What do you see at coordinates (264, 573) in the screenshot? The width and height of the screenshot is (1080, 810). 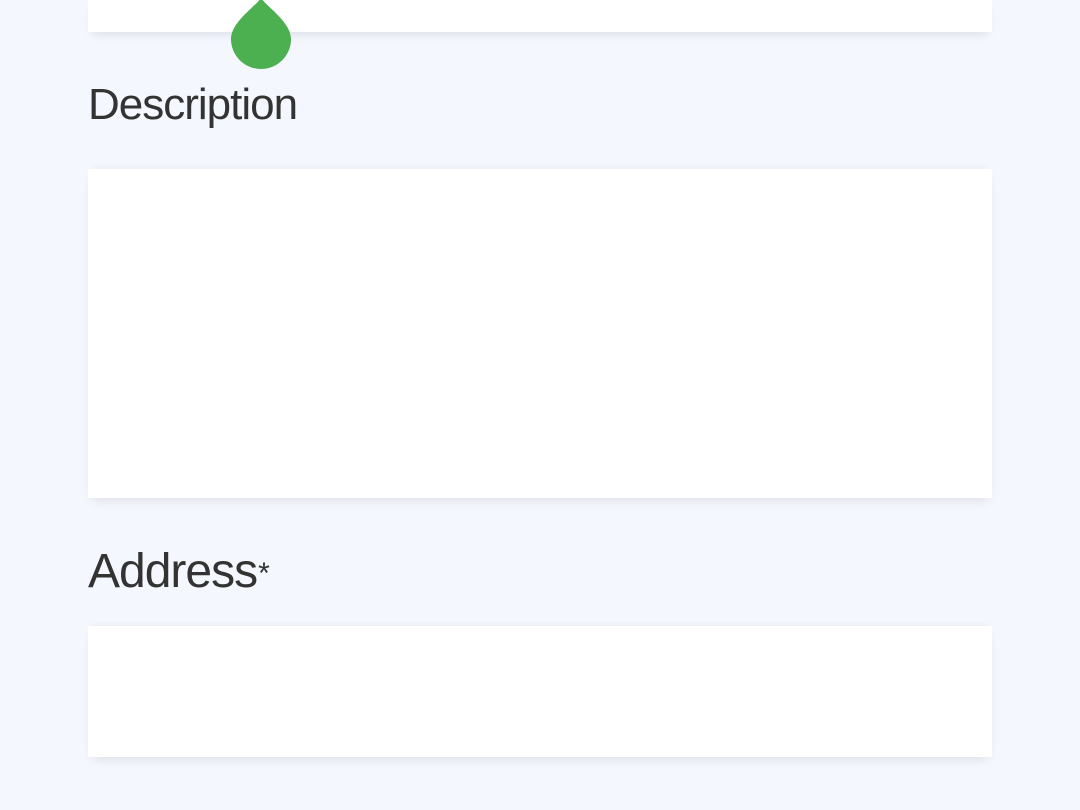 I see `required-asterisk: *` at bounding box center [264, 573].